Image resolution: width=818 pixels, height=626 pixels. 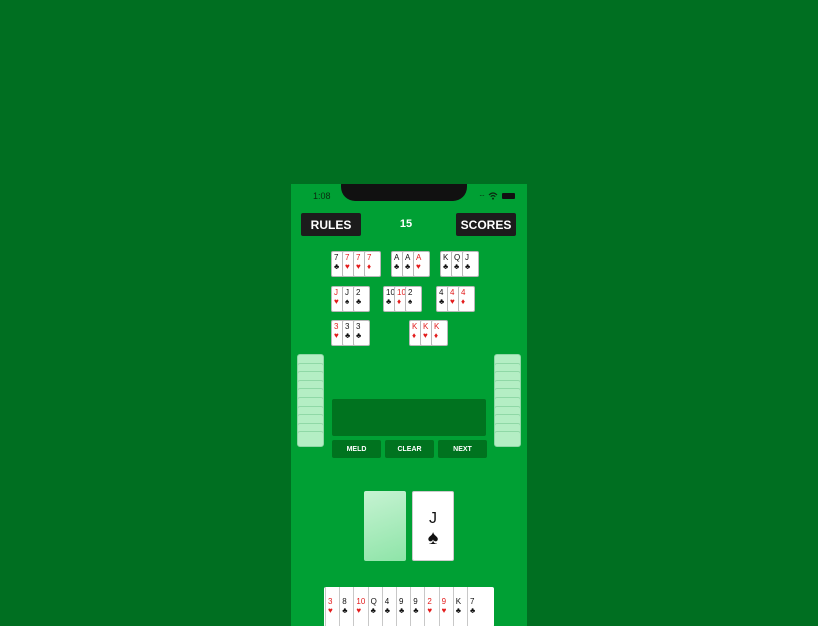 What do you see at coordinates (482, 195) in the screenshot?
I see `signal-icon: ···` at bounding box center [482, 195].